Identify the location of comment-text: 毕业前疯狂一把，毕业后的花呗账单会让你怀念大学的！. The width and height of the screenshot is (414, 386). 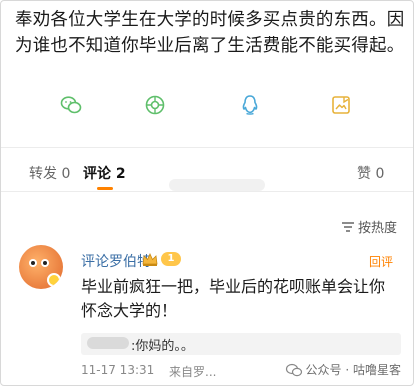
(233, 298).